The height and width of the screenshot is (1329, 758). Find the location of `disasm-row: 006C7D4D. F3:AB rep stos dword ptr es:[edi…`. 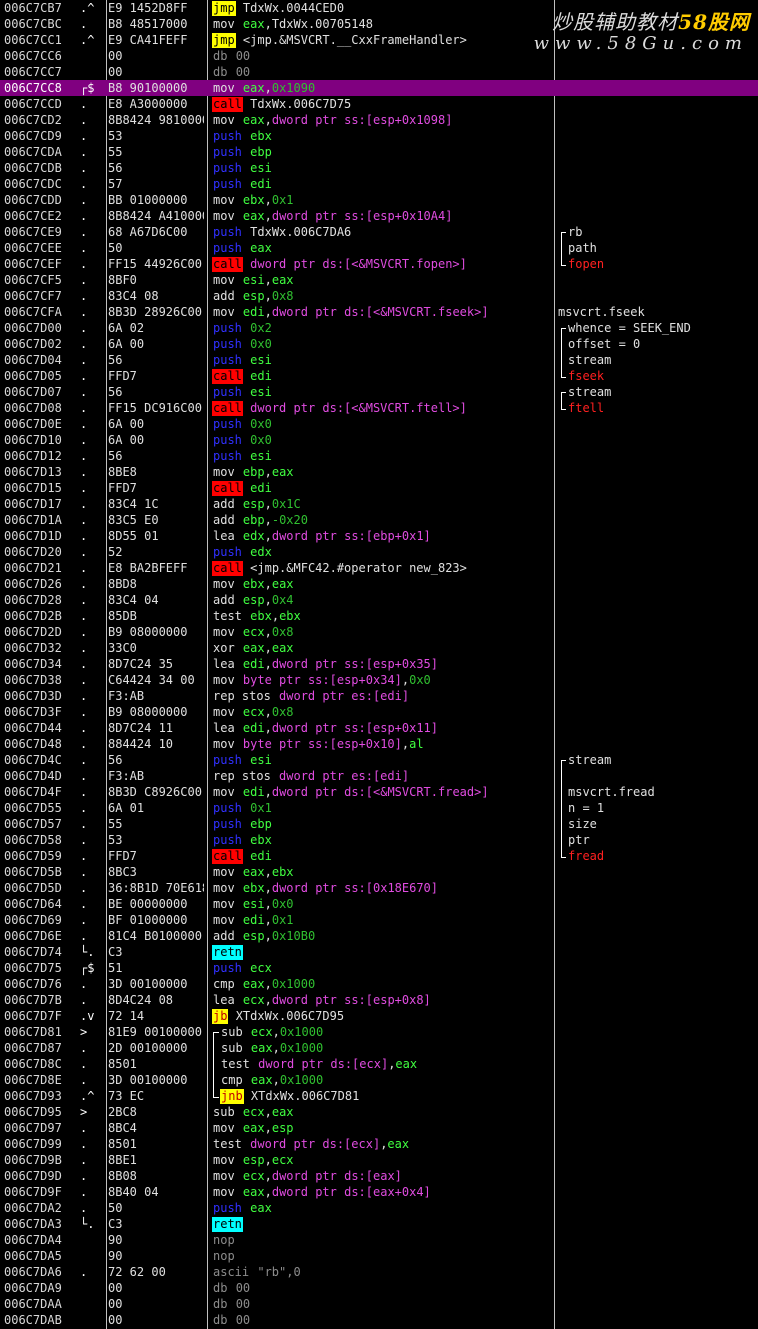

disasm-row: 006C7D4D. F3:AB rep stos dword ptr es:[edi… is located at coordinates (379, 776).